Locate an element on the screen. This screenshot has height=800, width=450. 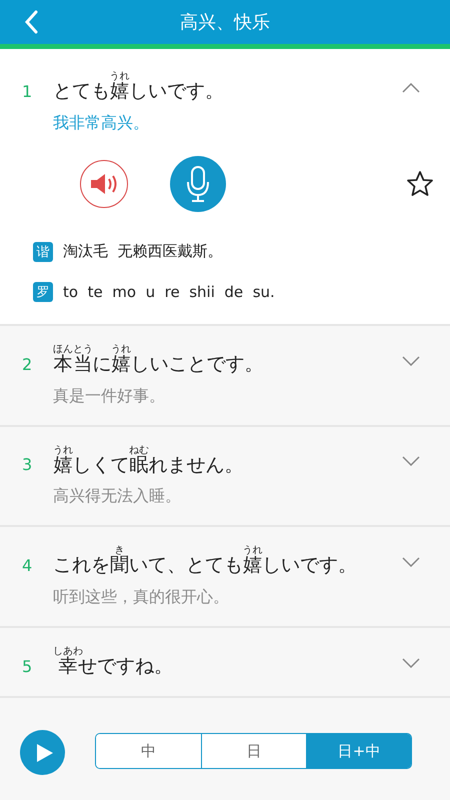
language-mode-tab: 中 is located at coordinates (148, 751).